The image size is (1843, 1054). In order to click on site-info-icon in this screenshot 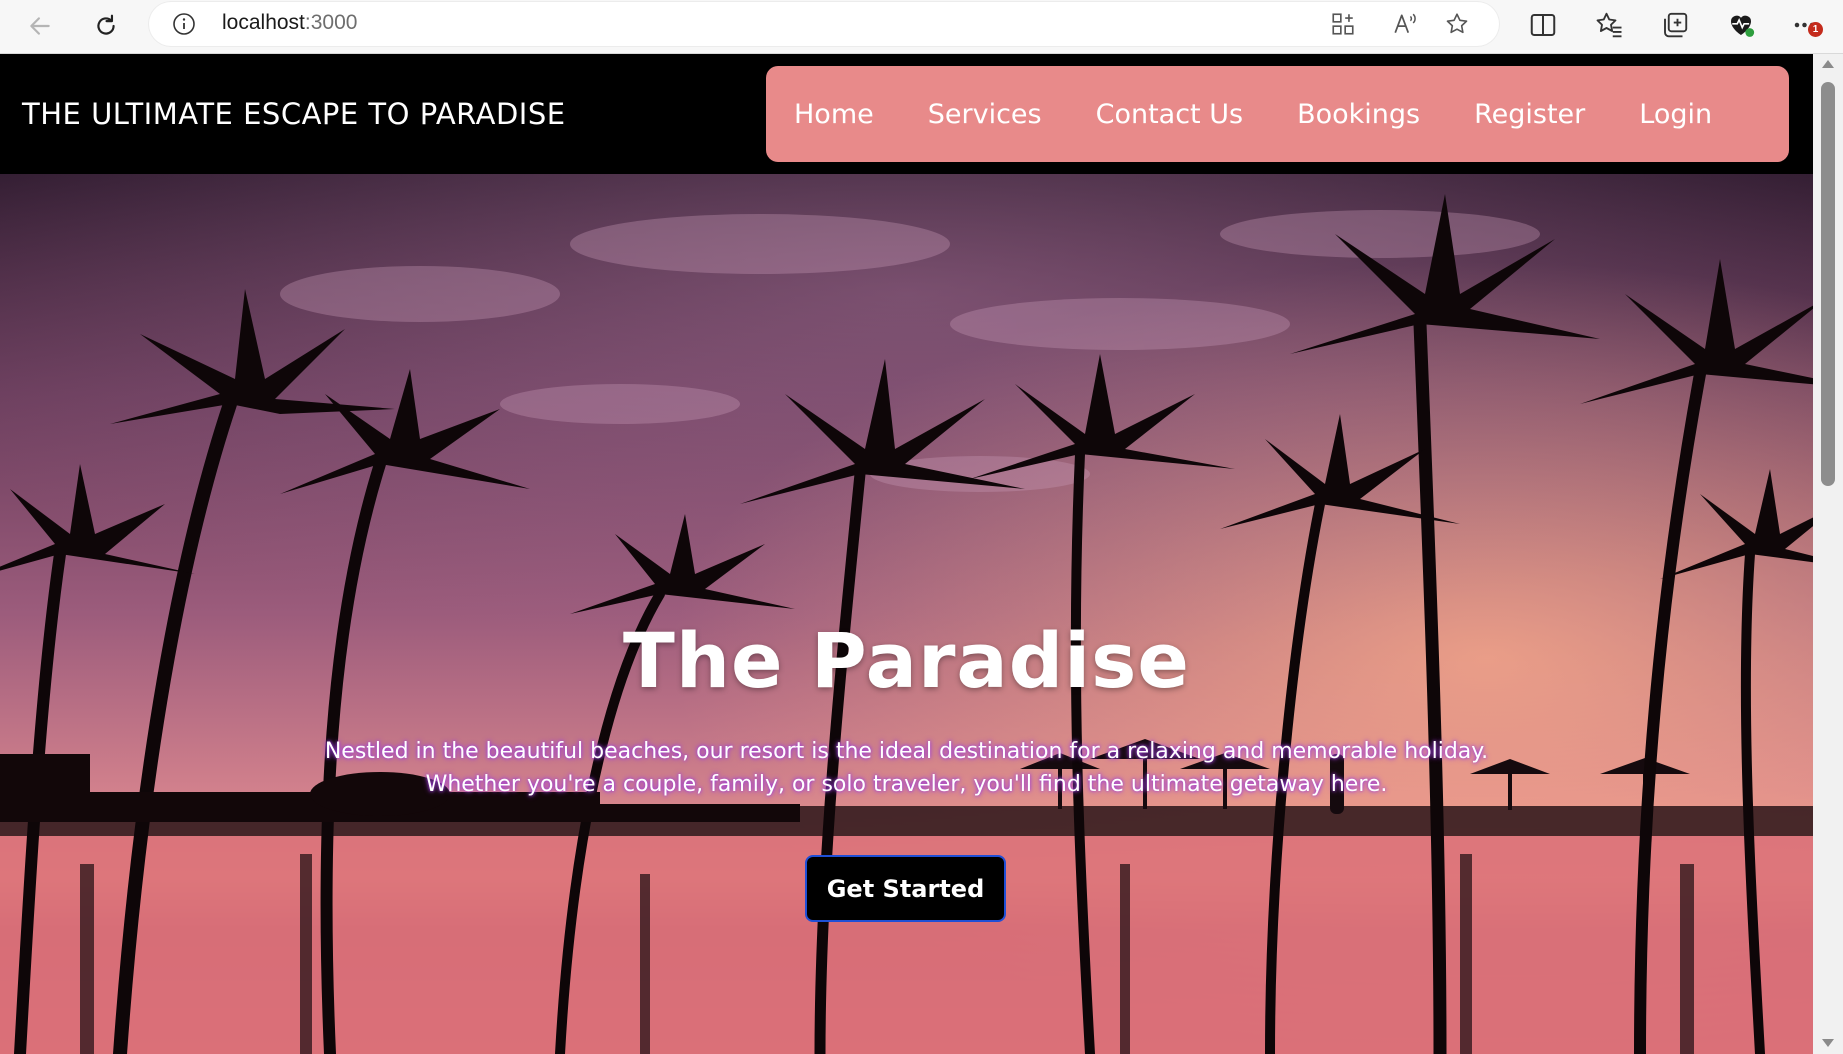, I will do `click(184, 24)`.